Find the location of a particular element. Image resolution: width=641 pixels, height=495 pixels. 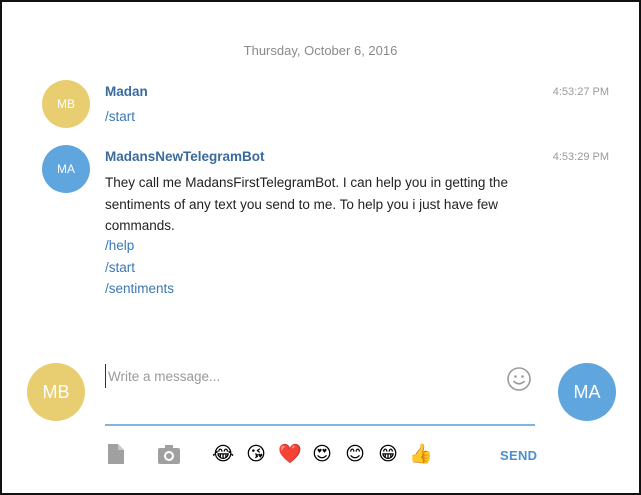

message-time: 4:53:29 PM is located at coordinates (580, 157).